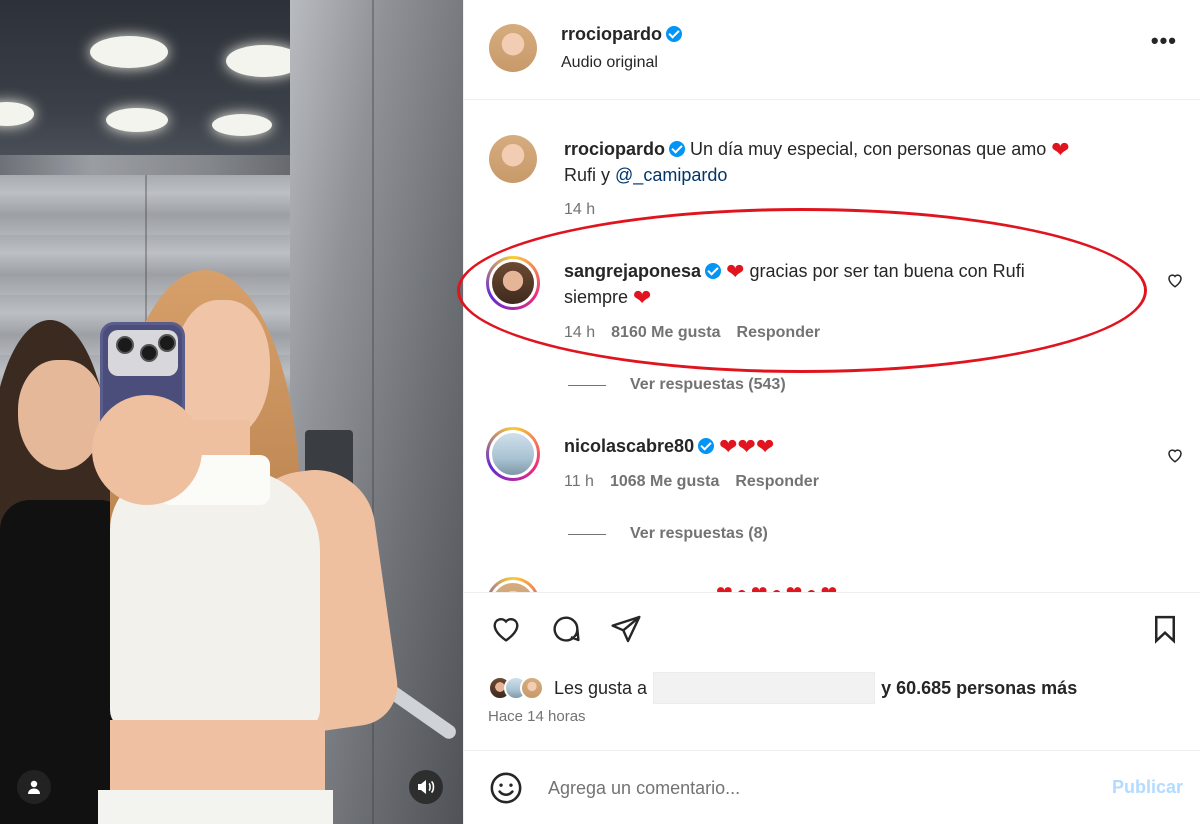 This screenshot has width=1200, height=824. I want to click on comment-meta: 11 h 1068 Me gusta Responder, so click(691, 482).